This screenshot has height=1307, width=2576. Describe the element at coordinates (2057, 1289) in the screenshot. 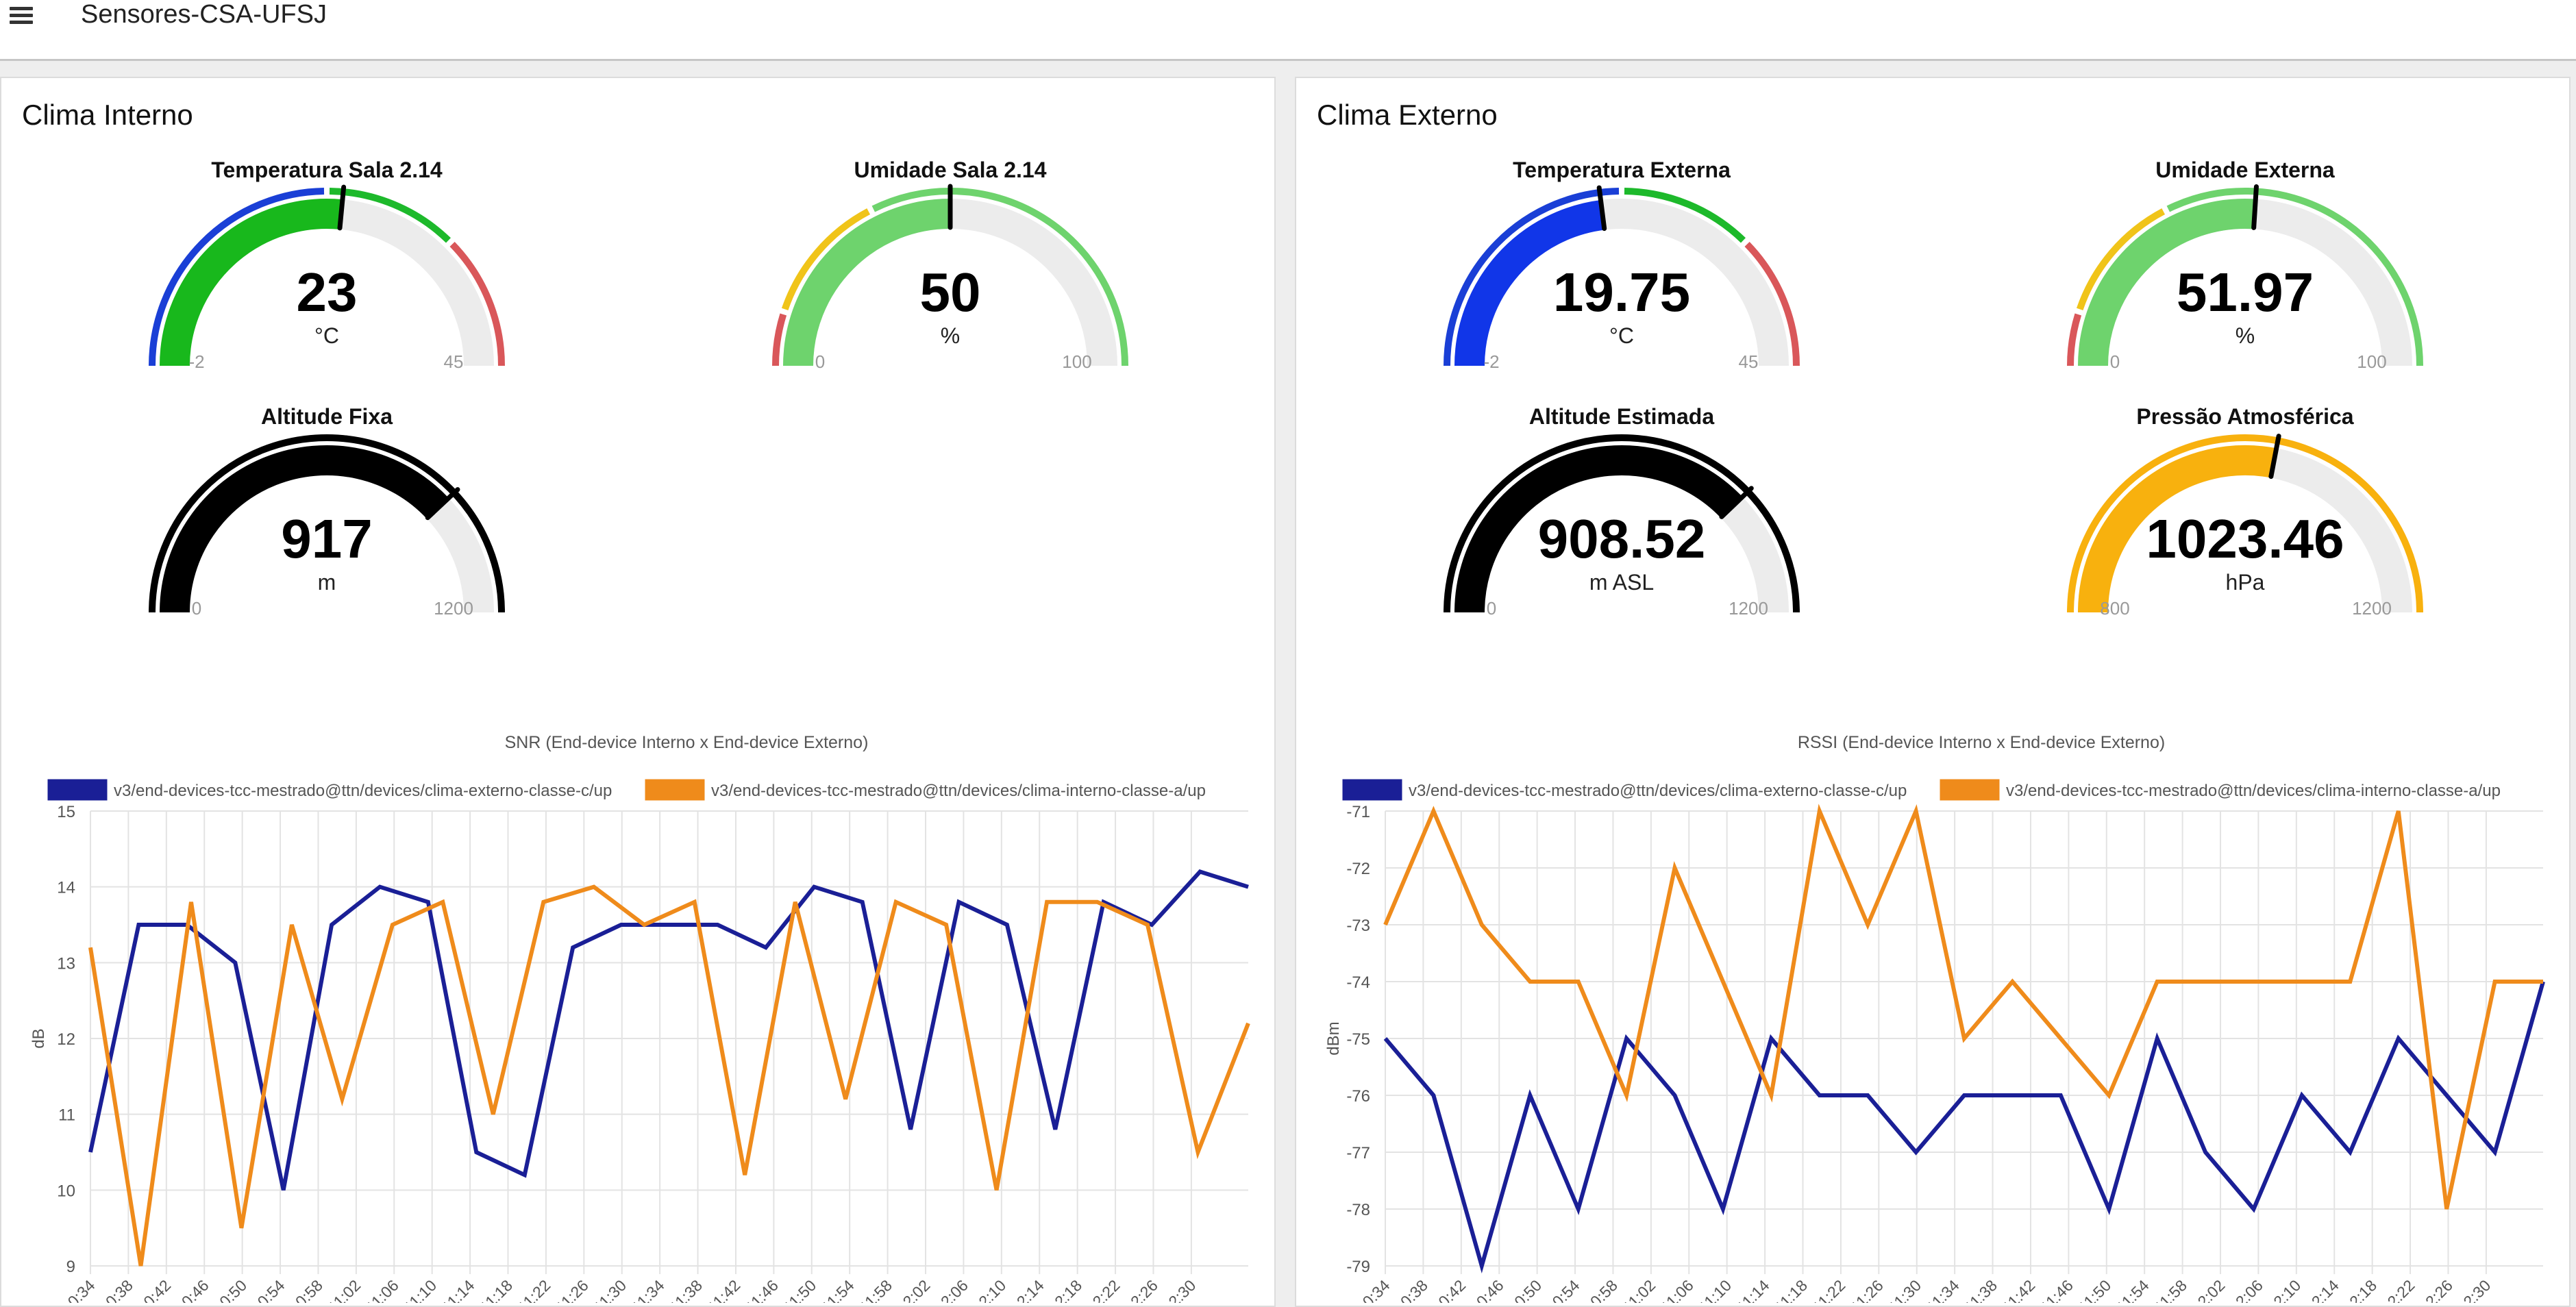

I see `x-tick-label: 11:46` at that location.